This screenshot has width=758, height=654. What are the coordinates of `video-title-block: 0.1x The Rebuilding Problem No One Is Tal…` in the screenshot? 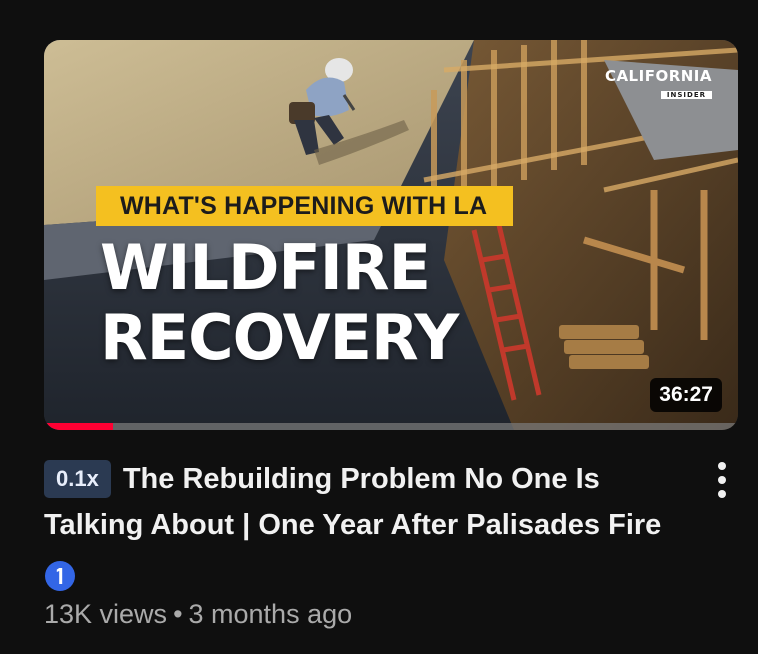 It's located at (364, 502).